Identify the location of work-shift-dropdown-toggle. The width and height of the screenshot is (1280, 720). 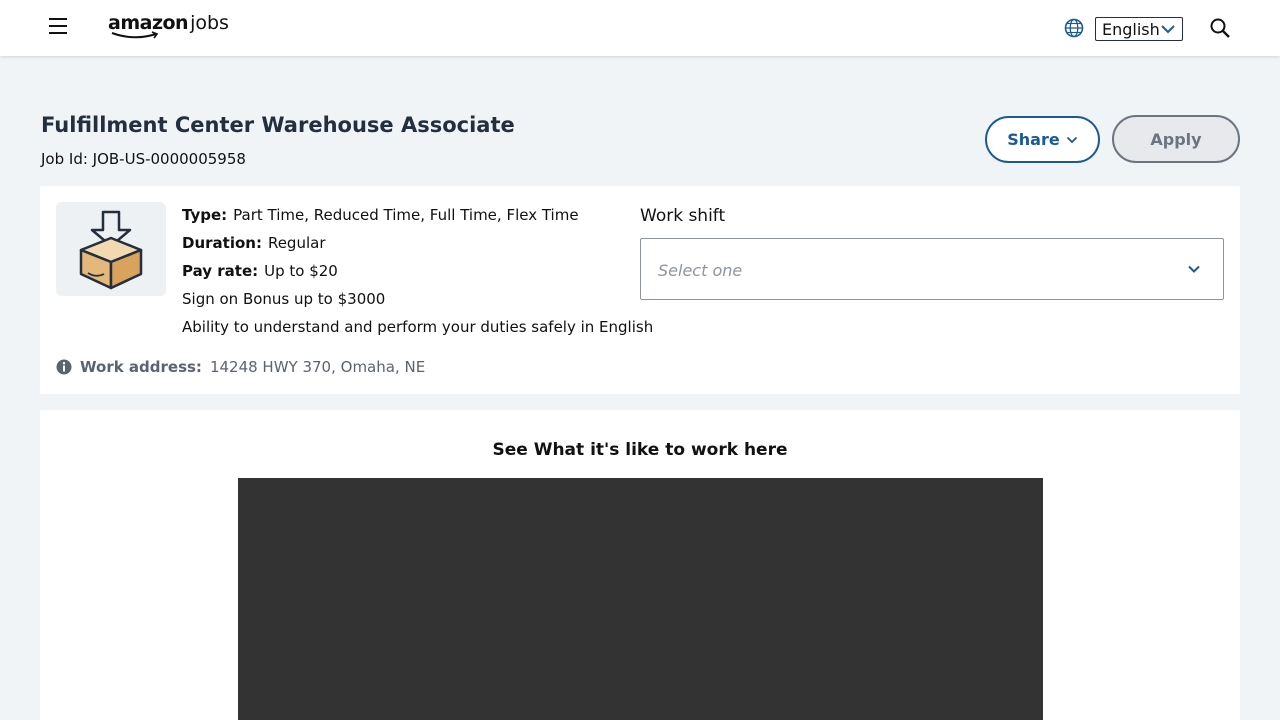
(1194, 269).